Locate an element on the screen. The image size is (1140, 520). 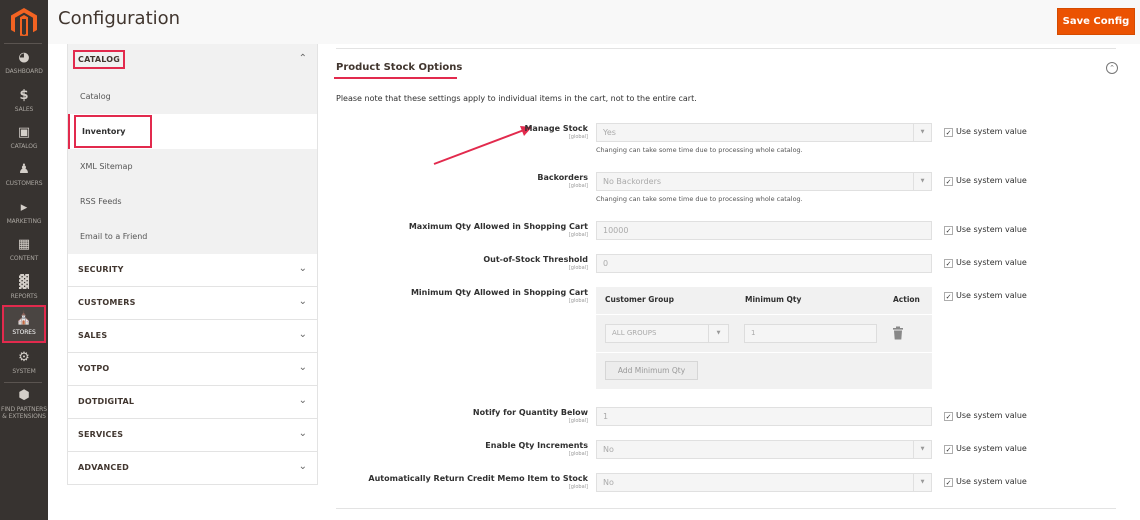
nav-item-content: ▦ Content is located at coordinates (24, 249).